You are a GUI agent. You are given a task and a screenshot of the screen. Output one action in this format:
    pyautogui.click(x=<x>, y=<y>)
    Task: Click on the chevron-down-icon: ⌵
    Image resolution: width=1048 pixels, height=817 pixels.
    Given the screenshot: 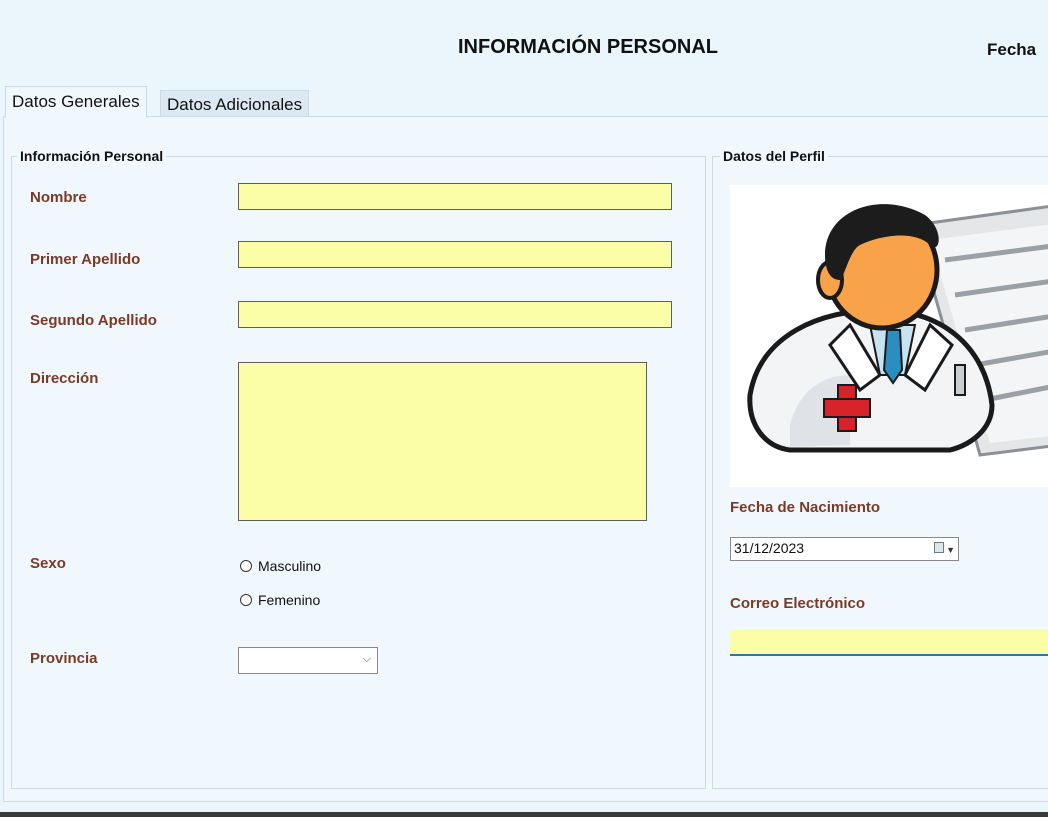 What is the action you would take?
    pyautogui.click(x=366, y=659)
    